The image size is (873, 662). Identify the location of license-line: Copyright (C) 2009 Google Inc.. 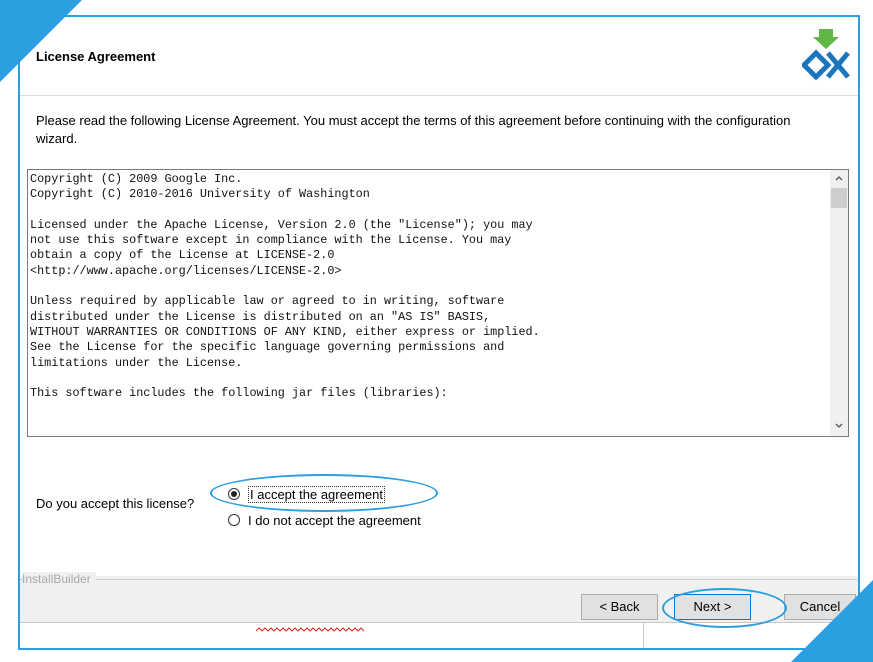
(136, 179).